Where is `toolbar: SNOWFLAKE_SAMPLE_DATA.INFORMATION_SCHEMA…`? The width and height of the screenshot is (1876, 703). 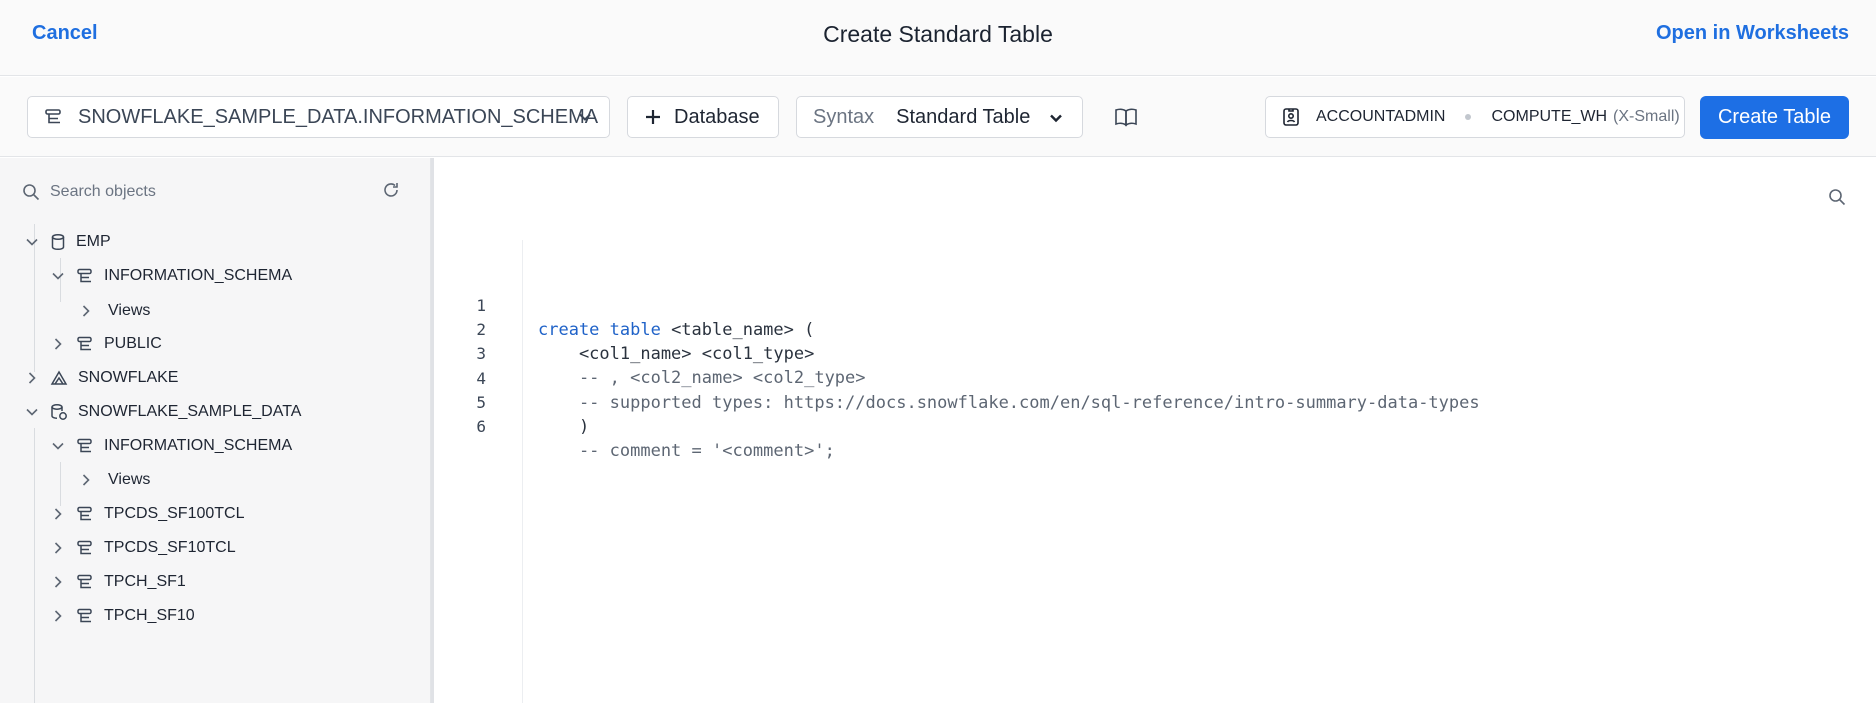
toolbar: SNOWFLAKE_SAMPLE_DATA.INFORMATION_SCHEMA… is located at coordinates (938, 117).